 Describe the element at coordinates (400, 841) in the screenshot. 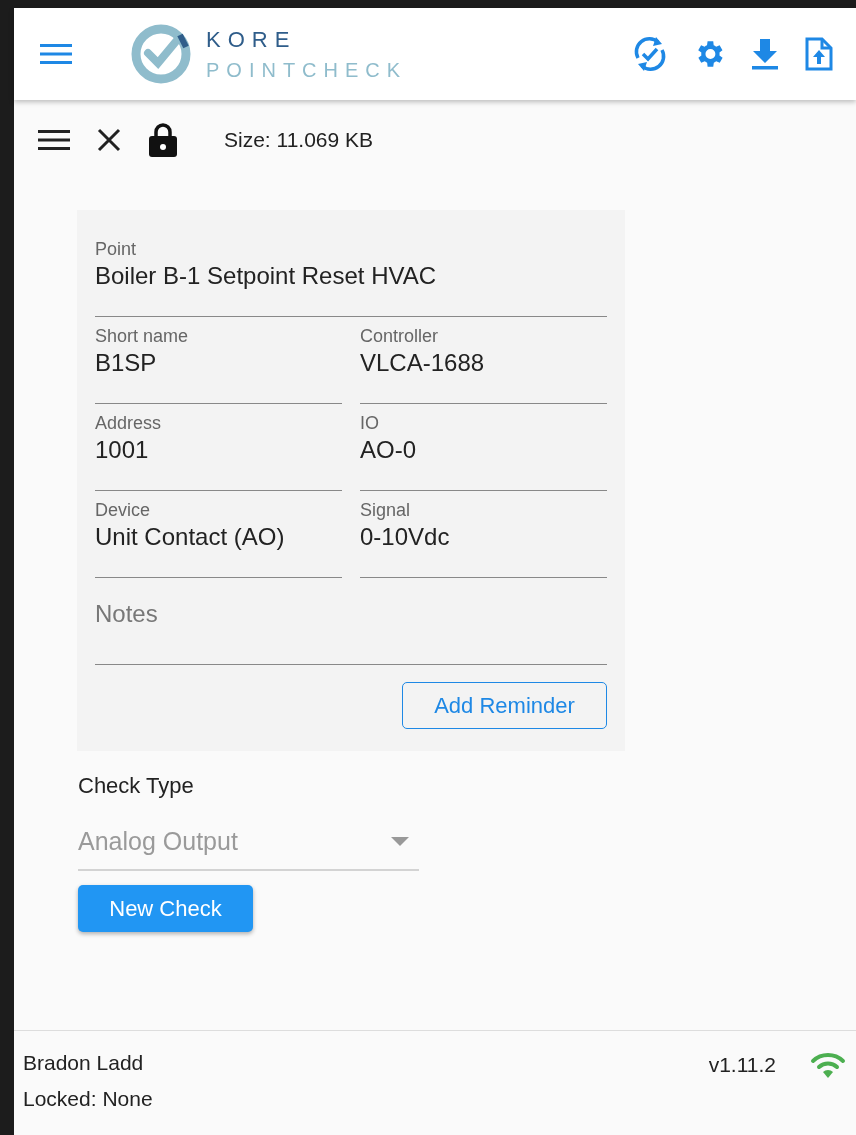

I see `dropdown-caret-icon` at that location.